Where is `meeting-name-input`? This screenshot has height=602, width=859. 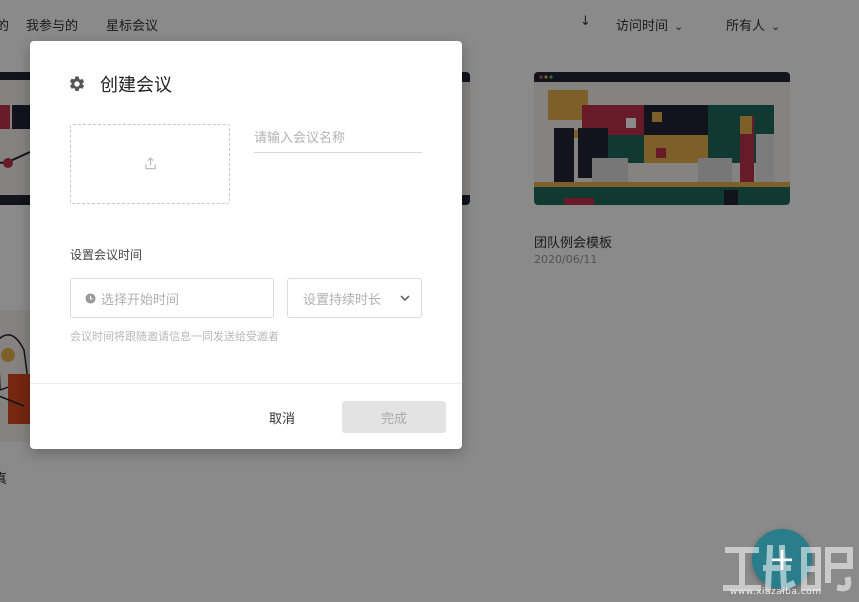 meeting-name-input is located at coordinates (338, 139).